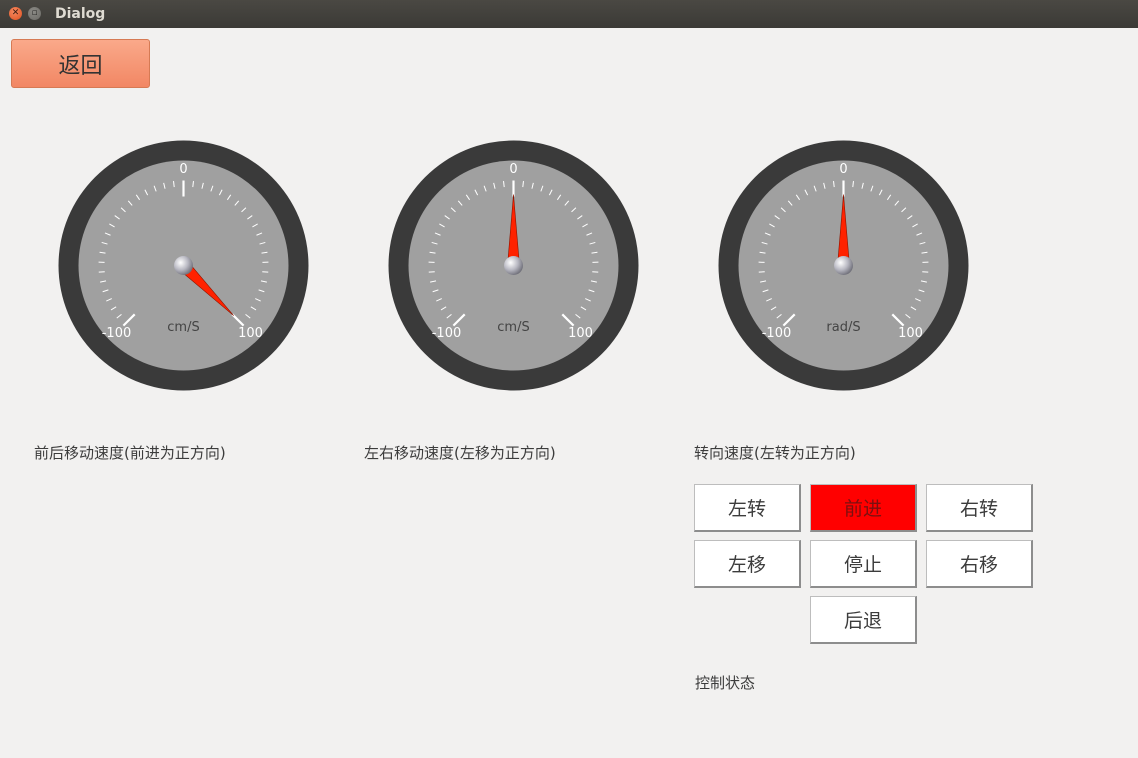 The width and height of the screenshot is (1138, 758). I want to click on turn-speed-gauge: 0 -100 100 rad/S, so click(843, 265).